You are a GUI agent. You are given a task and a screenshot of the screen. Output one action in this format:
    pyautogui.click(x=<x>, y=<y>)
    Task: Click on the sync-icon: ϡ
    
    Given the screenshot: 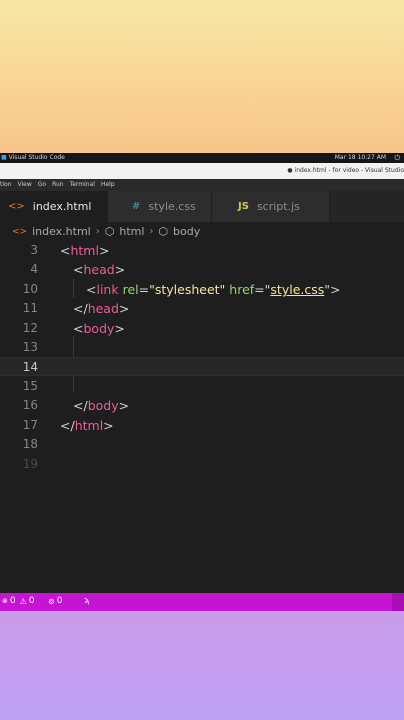 What is the action you would take?
    pyautogui.click(x=87, y=601)
    